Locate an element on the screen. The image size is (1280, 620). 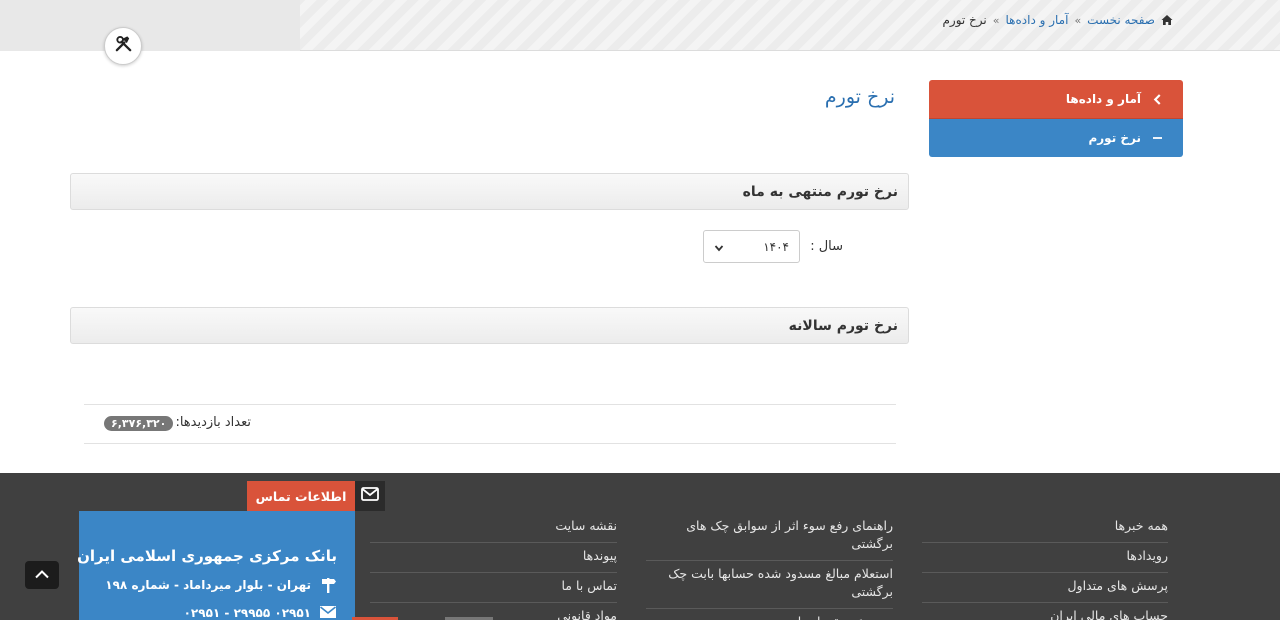
contact-info-tab: اطلاعات تماس is located at coordinates (301, 496).